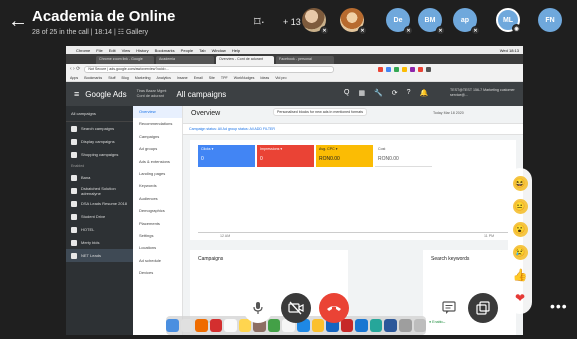 This screenshot has width=577, height=339. I want to click on metric-name: Clicks ▾, so click(207, 149).